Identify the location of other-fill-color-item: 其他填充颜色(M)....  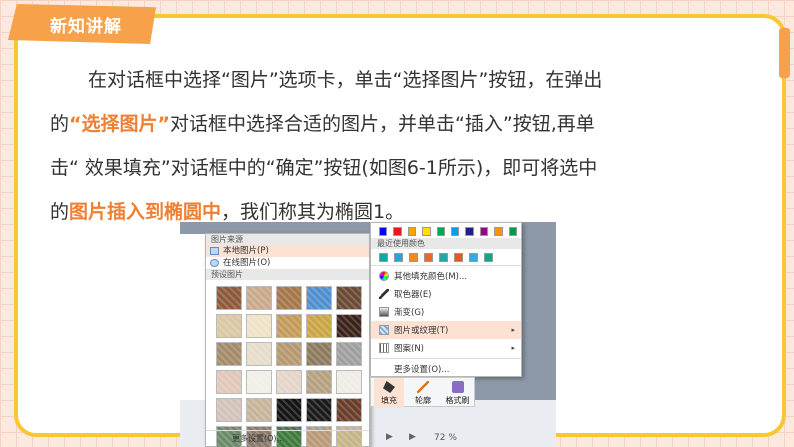
(446, 276).